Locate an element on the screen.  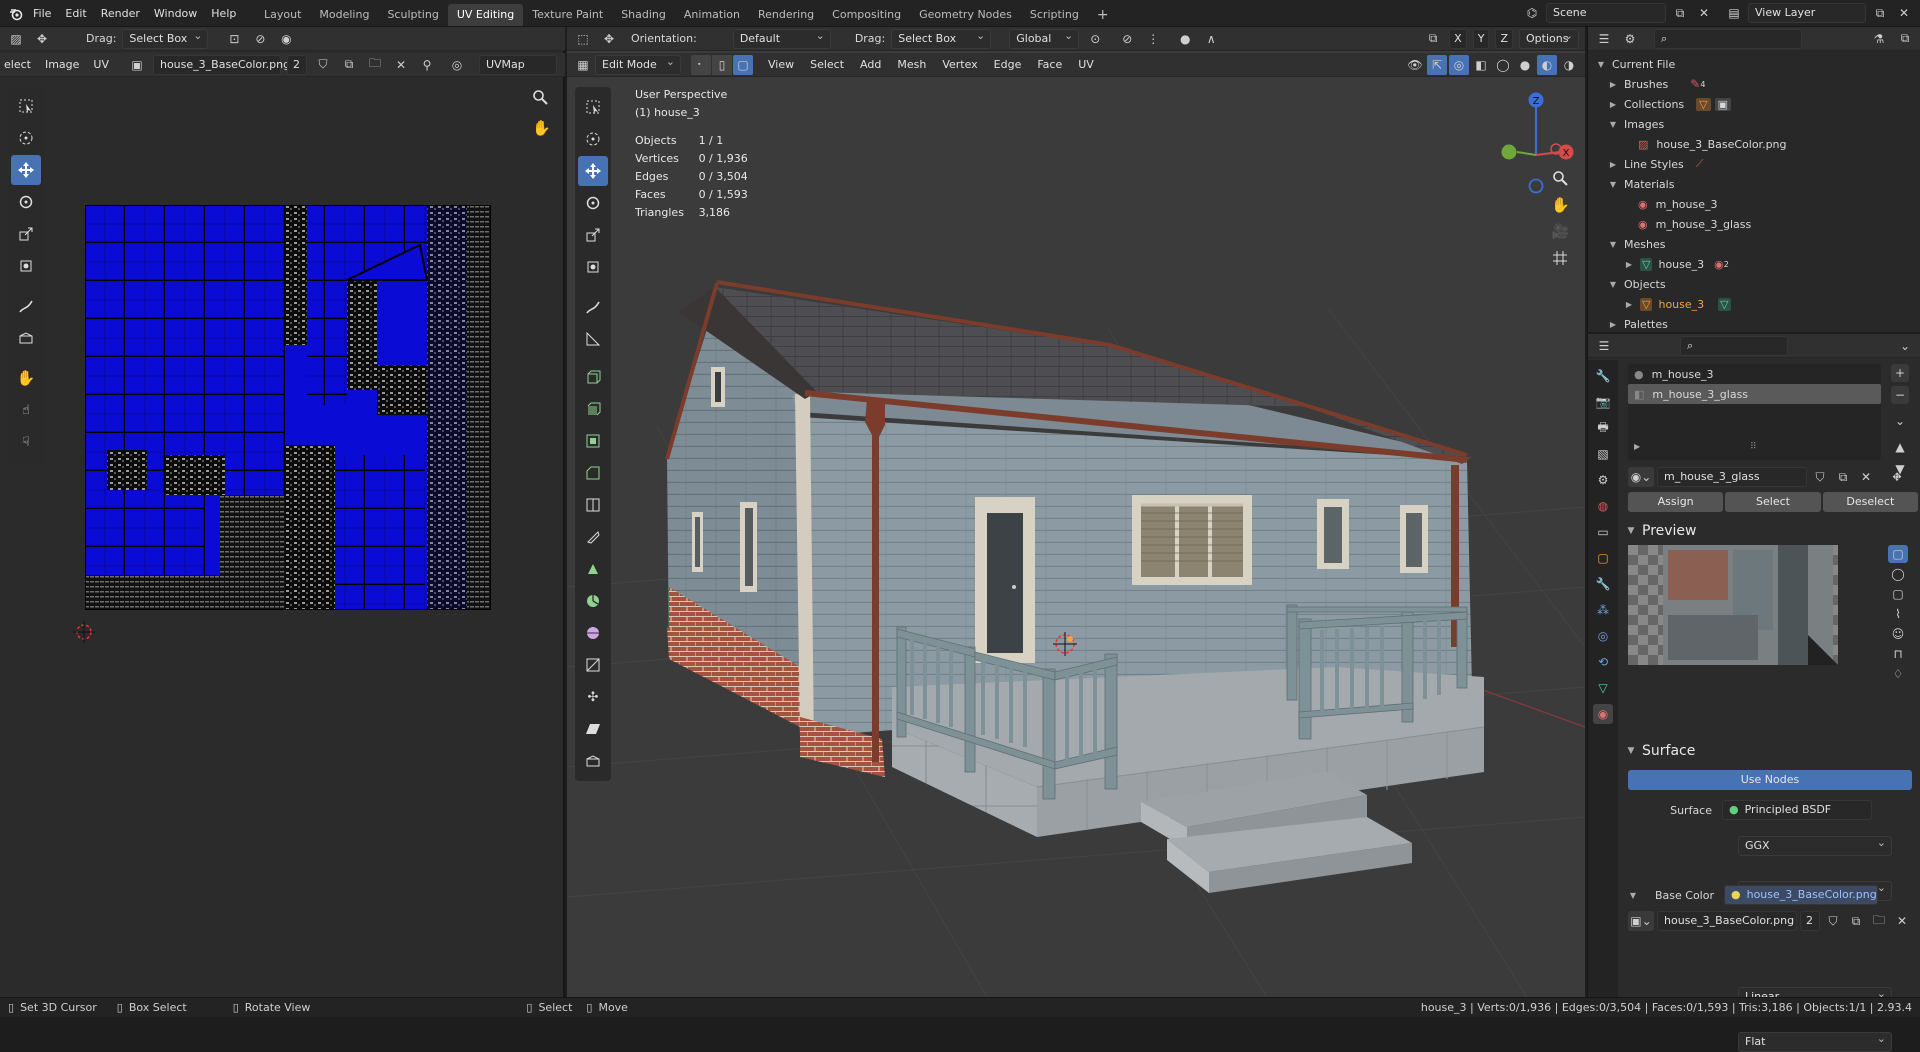
scene-icon: ⌬ is located at coordinates (1532, 13).